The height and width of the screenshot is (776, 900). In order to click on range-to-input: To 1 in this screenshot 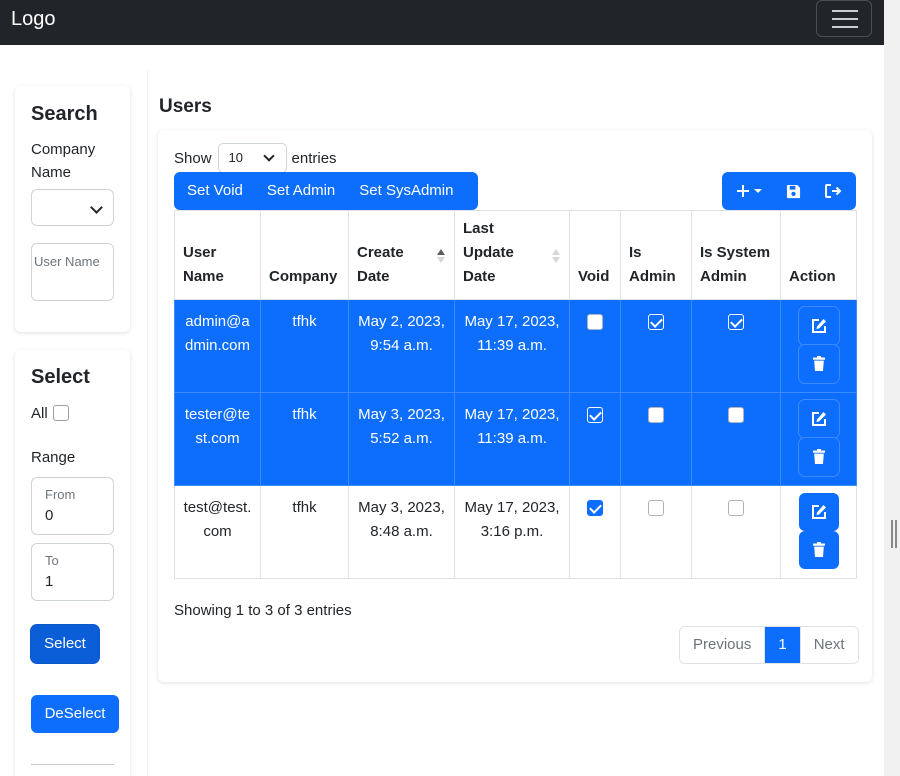, I will do `click(72, 572)`.